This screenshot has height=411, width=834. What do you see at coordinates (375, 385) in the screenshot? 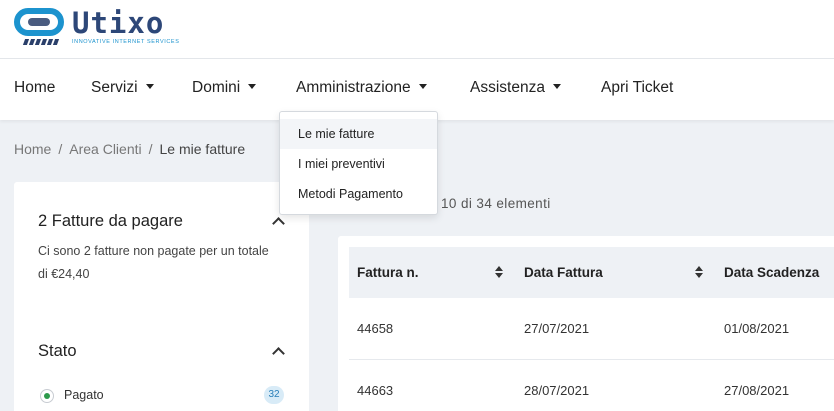
I see `invoice-number: 44663` at bounding box center [375, 385].